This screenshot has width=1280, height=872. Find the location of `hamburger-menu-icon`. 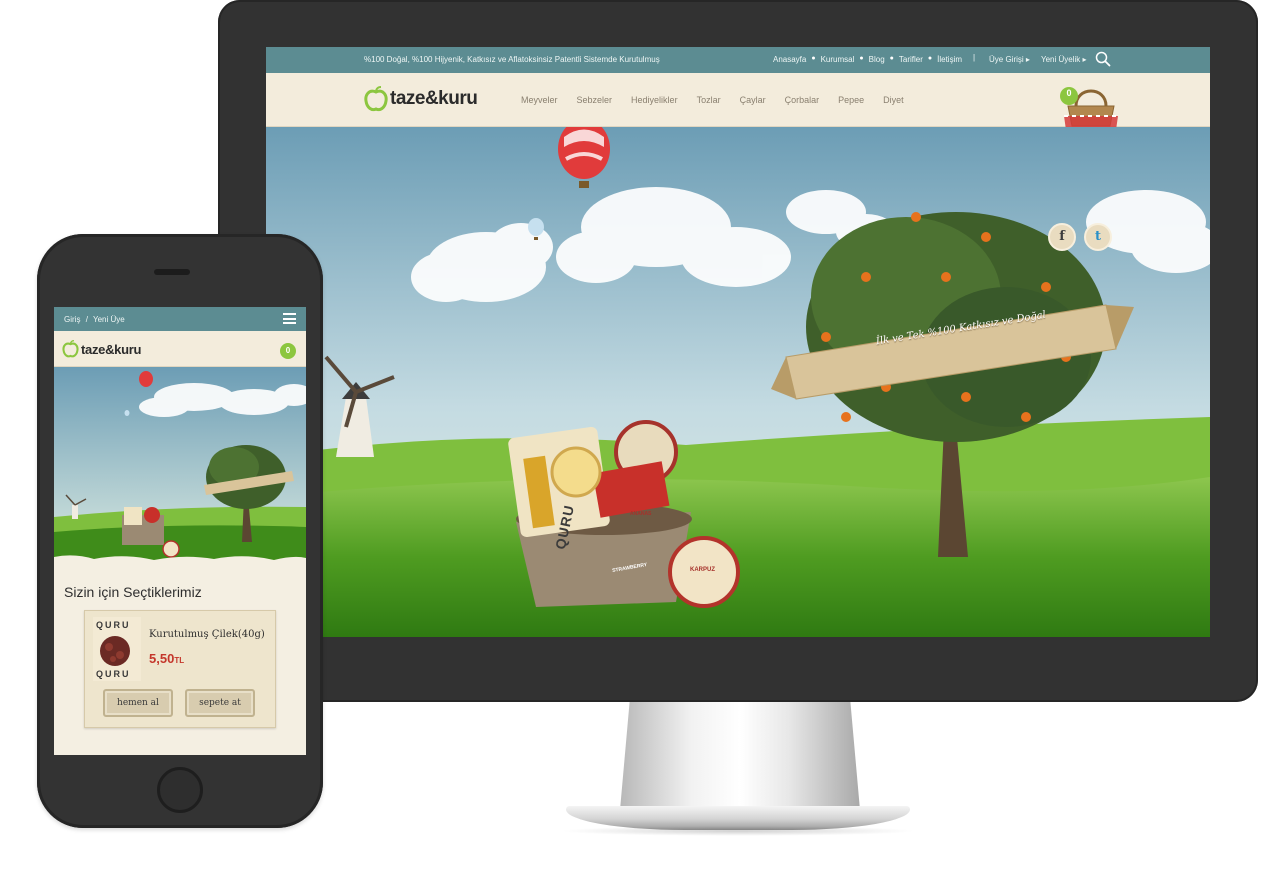

hamburger-menu-icon is located at coordinates (289, 318).